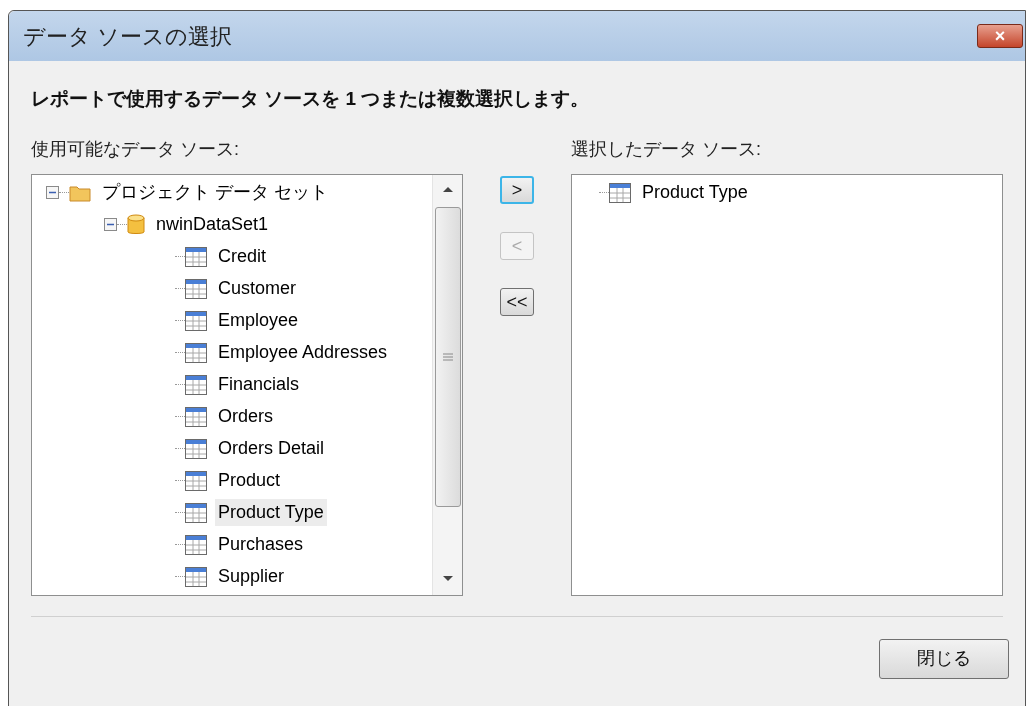 The image size is (1026, 706). I want to click on folder-icon, so click(80, 192).